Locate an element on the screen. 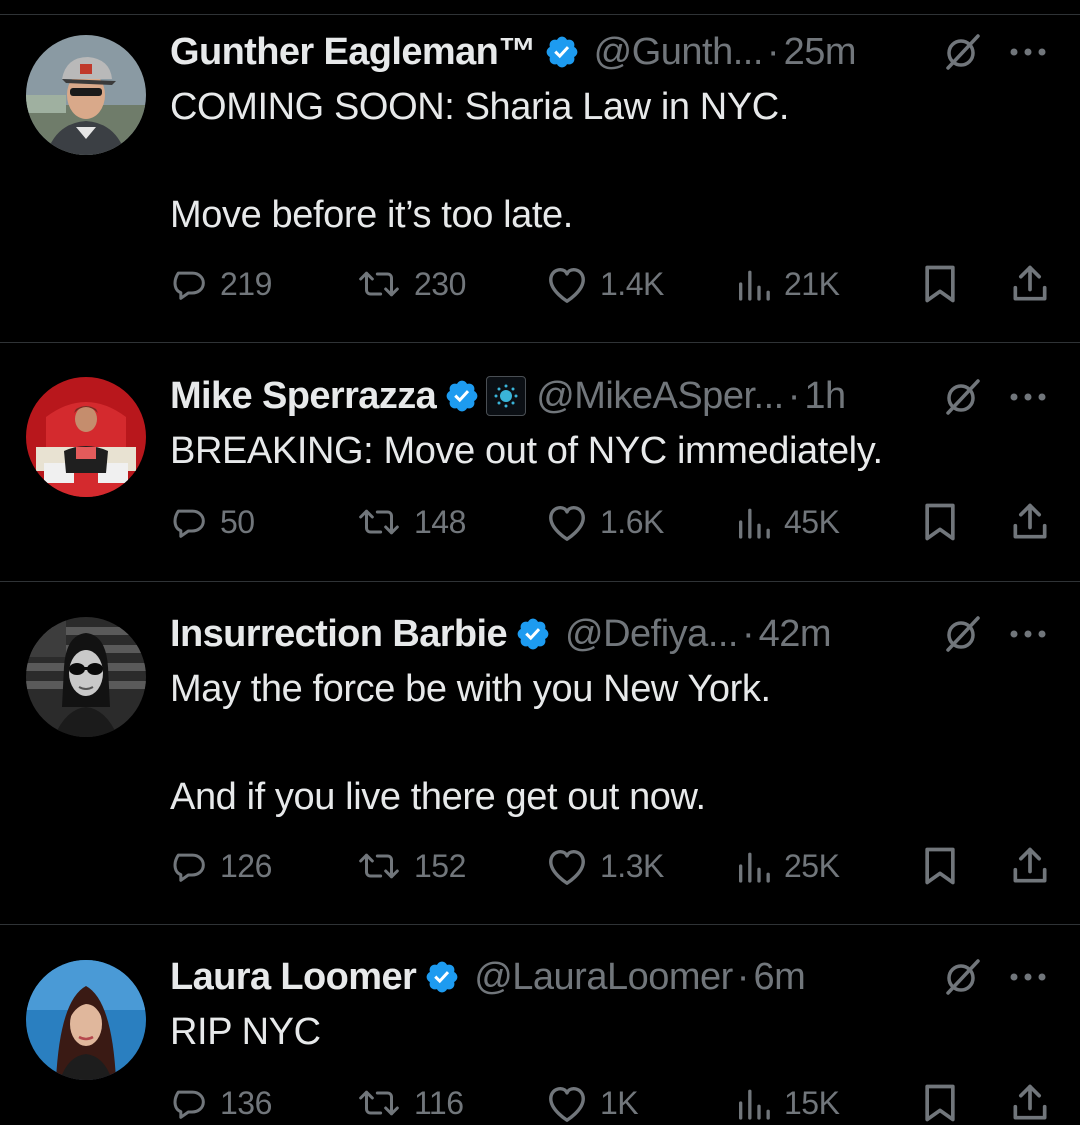 Image resolution: width=1080 pixels, height=1125 pixels. like-button: 1K is located at coordinates (591, 1103).